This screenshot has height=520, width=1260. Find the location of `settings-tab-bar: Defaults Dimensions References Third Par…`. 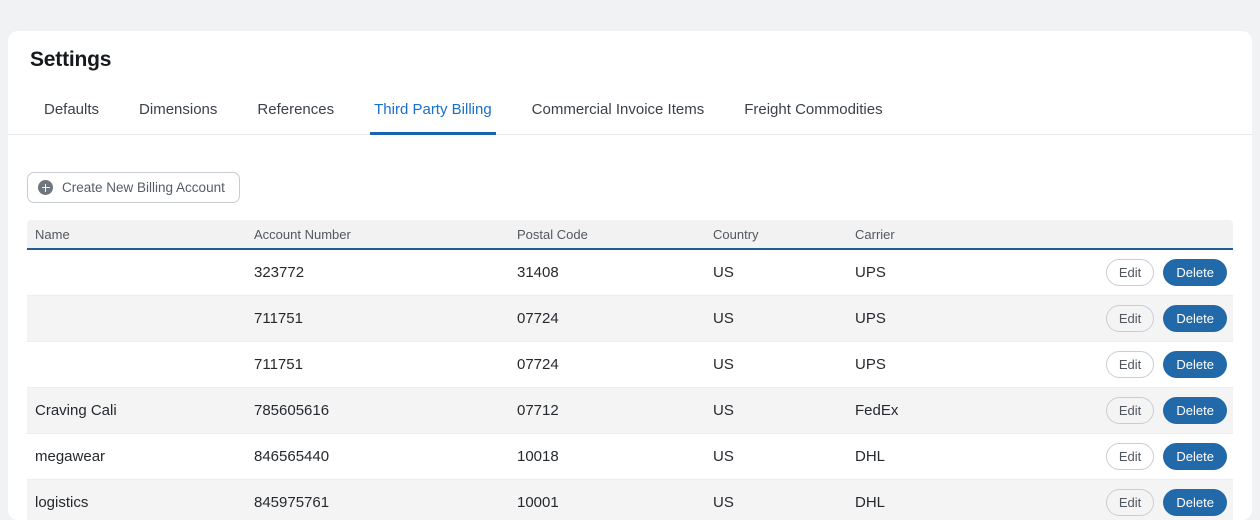

settings-tab-bar: Defaults Dimensions References Third Par… is located at coordinates (630, 118).